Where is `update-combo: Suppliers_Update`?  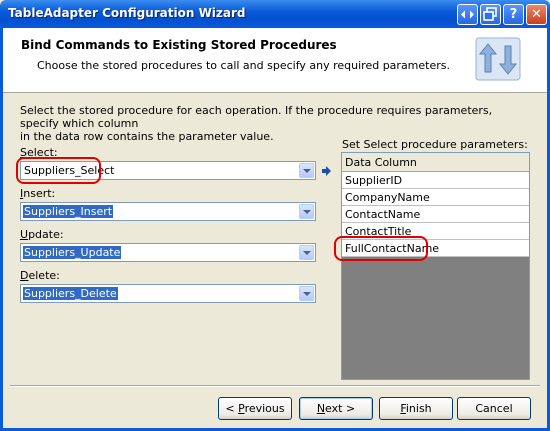 update-combo: Suppliers_Update is located at coordinates (168, 252).